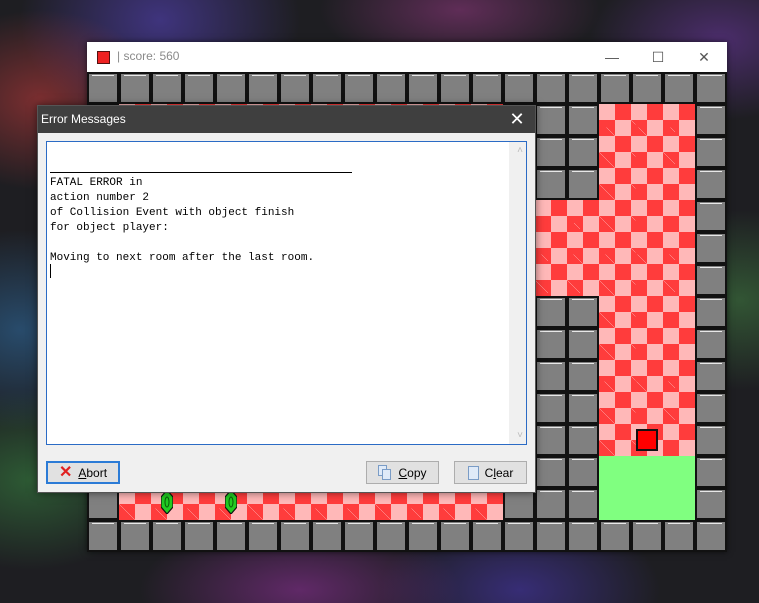 Image resolution: width=759 pixels, height=603 pixels. What do you see at coordinates (109, 228) in the screenshot?
I see `message-line: for object player:` at bounding box center [109, 228].